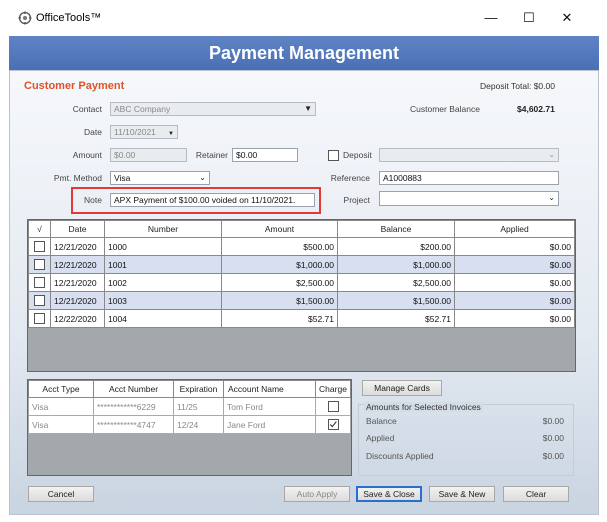  Describe the element at coordinates (356, 200) in the screenshot. I see `project-label: Project` at that location.